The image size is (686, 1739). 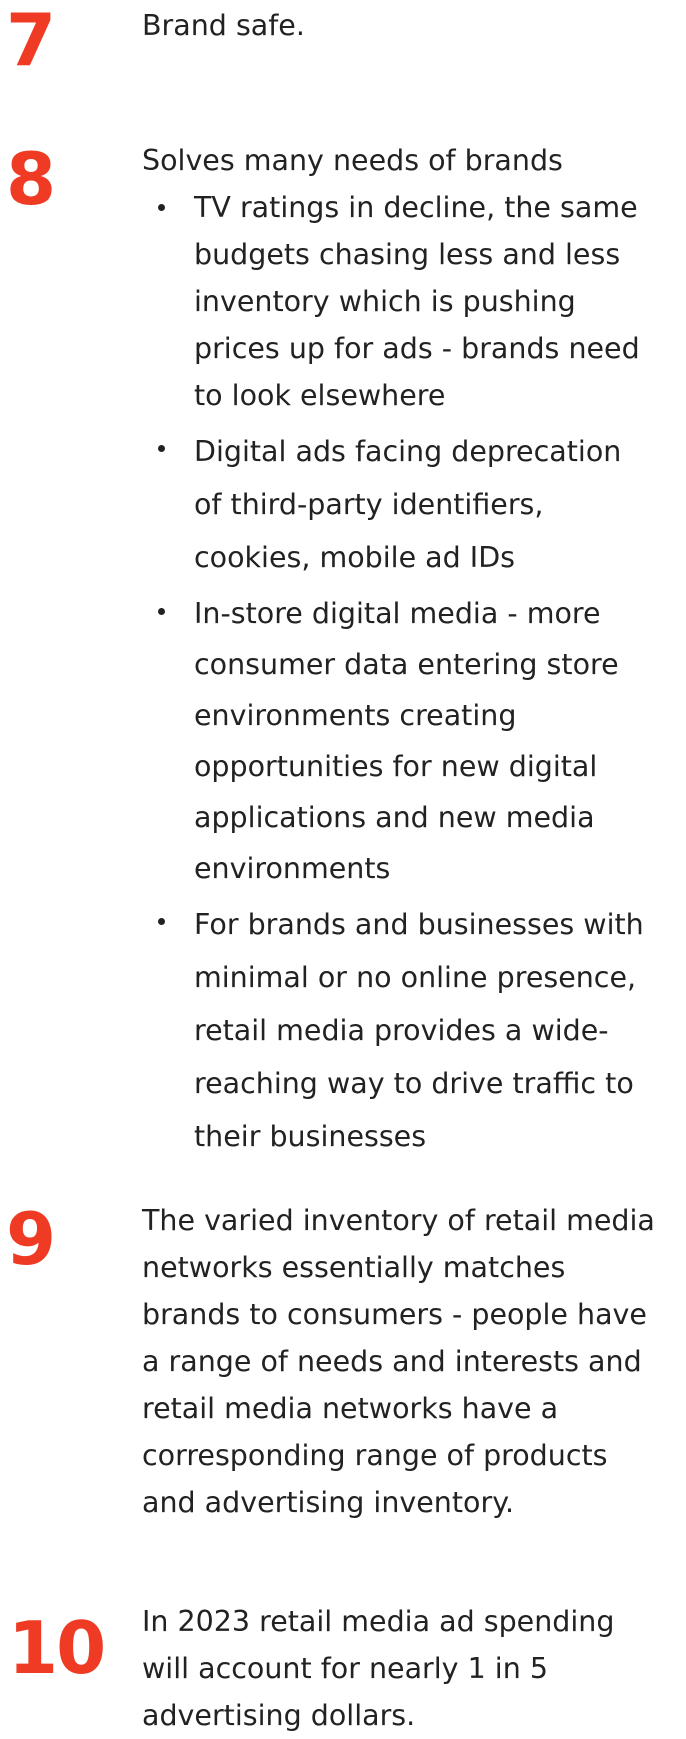 What do you see at coordinates (57, 1648) in the screenshot?
I see `item-number-10: 10` at bounding box center [57, 1648].